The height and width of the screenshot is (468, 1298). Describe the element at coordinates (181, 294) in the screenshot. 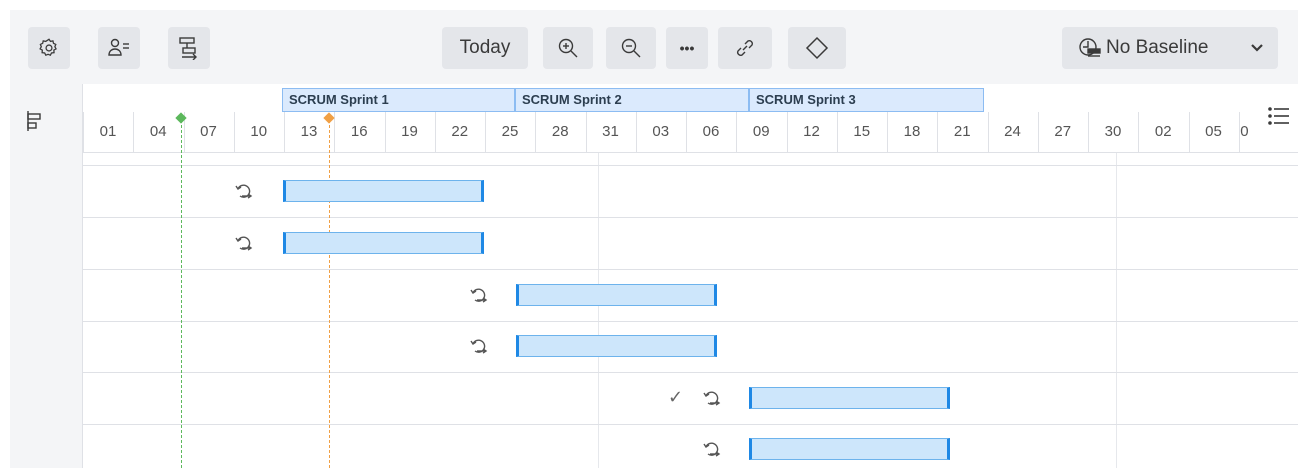

I see `today-line` at that location.